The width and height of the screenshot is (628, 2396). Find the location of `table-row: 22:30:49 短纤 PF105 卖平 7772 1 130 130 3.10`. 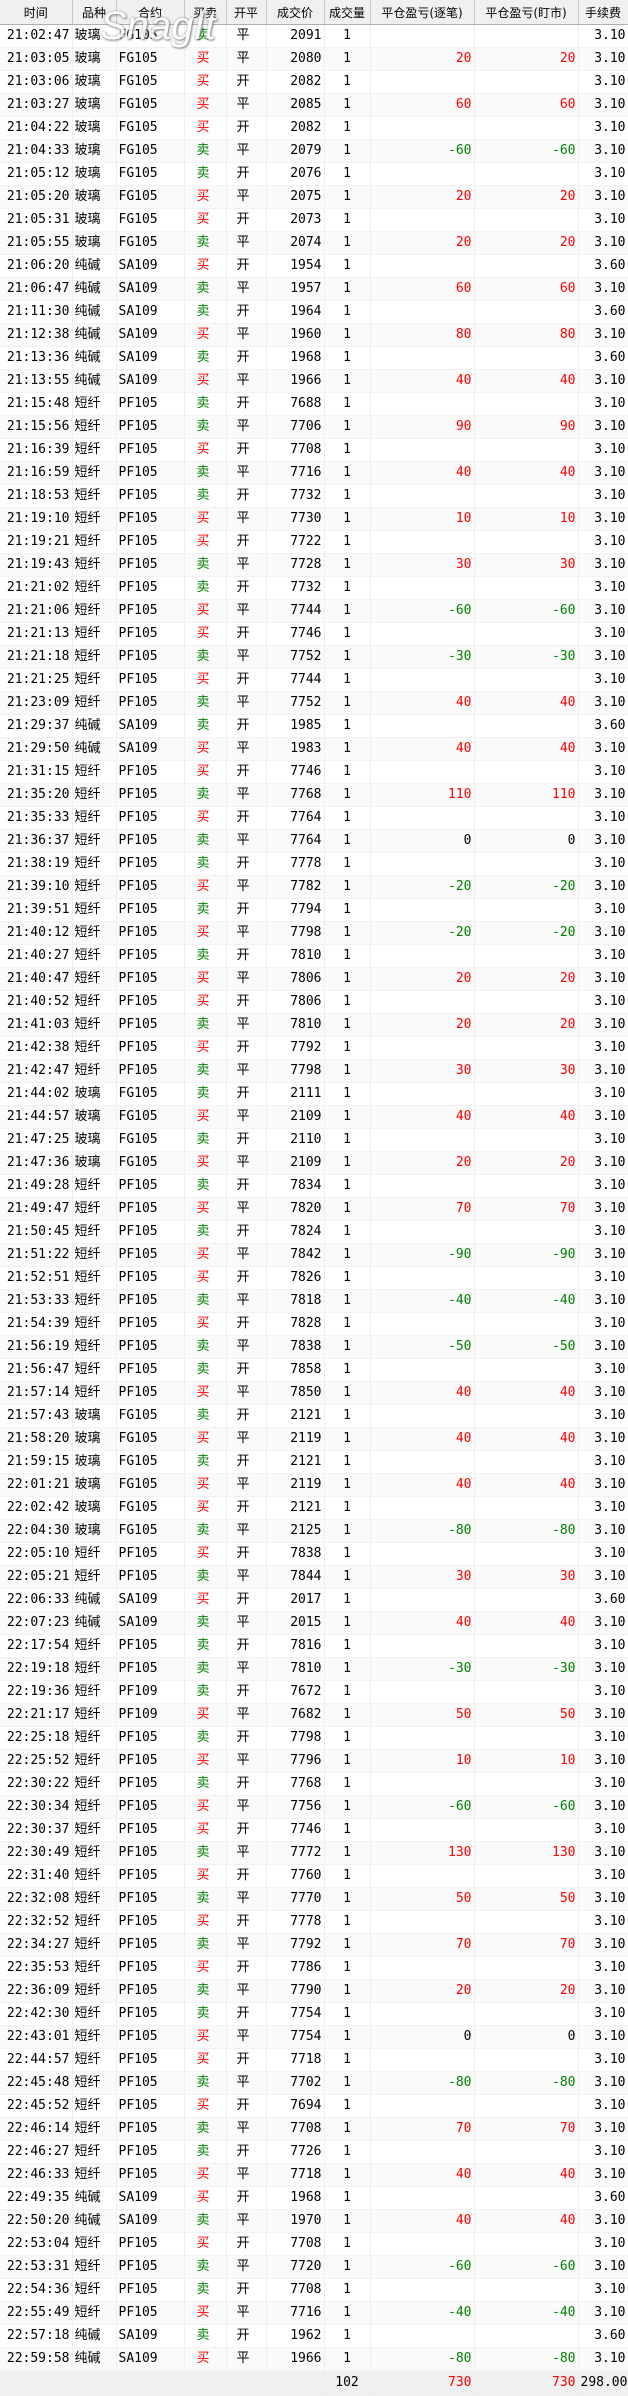

table-row: 22:30:49 短纤 PF105 卖平 7772 1 130 130 3.10 is located at coordinates (314, 1853).